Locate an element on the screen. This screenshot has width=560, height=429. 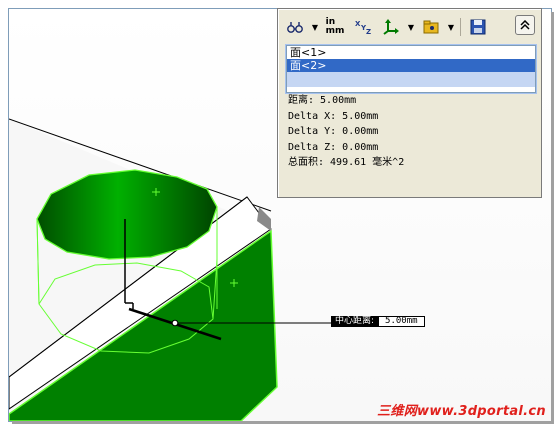
glasses-icon is located at coordinates (295, 27).